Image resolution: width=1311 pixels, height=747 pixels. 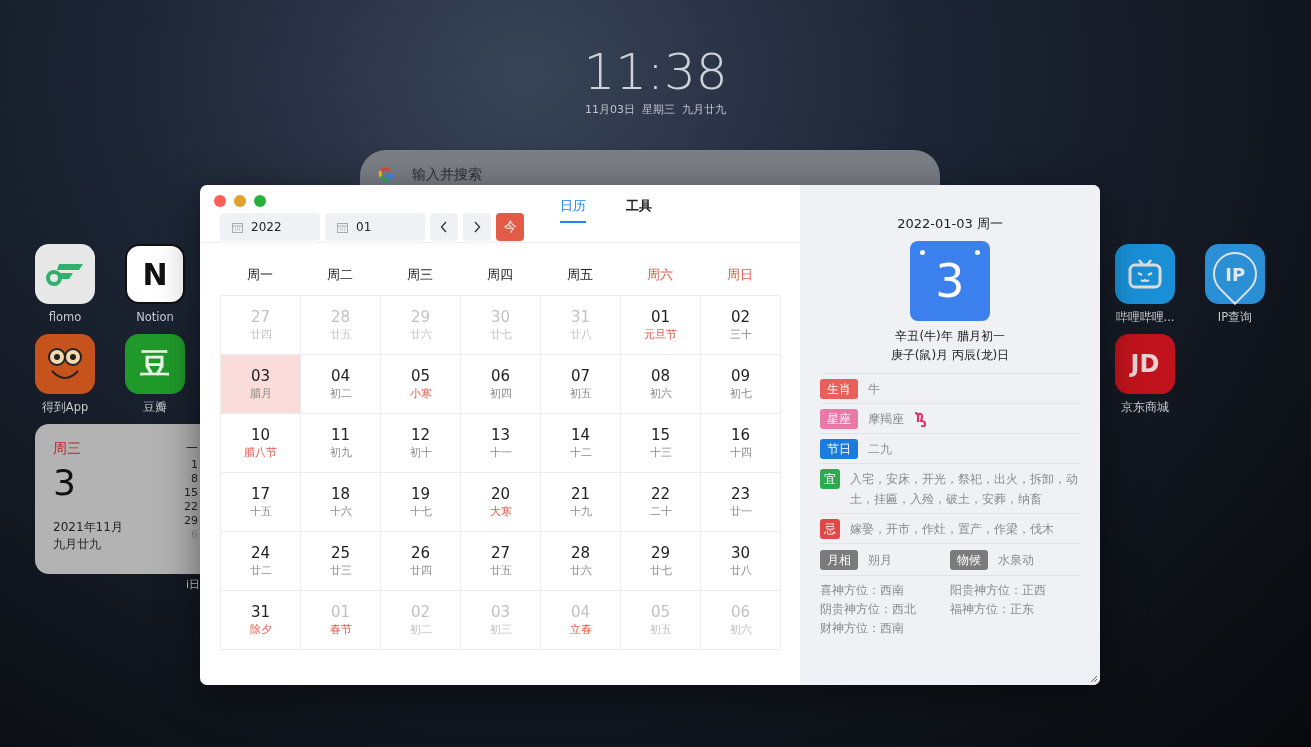 What do you see at coordinates (581, 561) in the screenshot?
I see `day-cell: 28 廿六` at bounding box center [581, 561].